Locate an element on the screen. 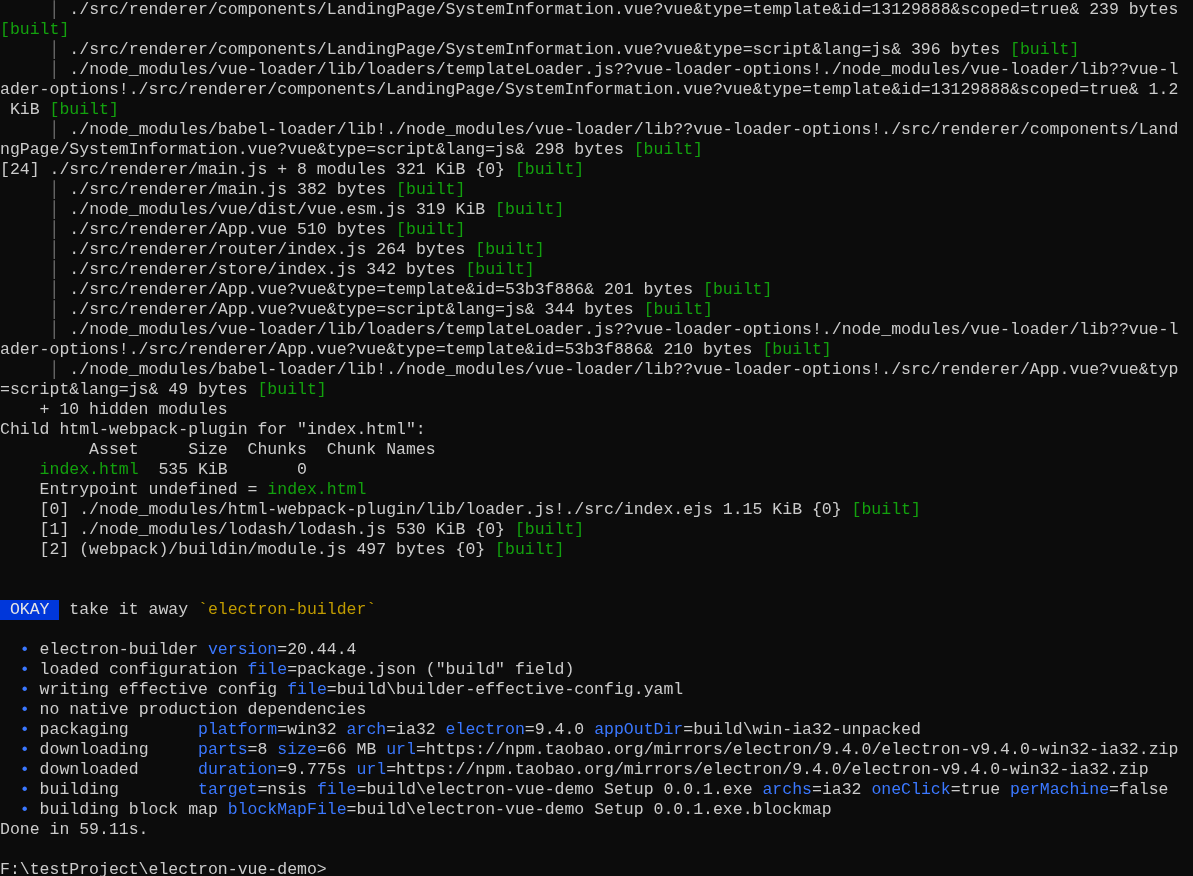  console-line: │ ./src/renderer/App.vue 510 bytes [built] is located at coordinates (257, 230).